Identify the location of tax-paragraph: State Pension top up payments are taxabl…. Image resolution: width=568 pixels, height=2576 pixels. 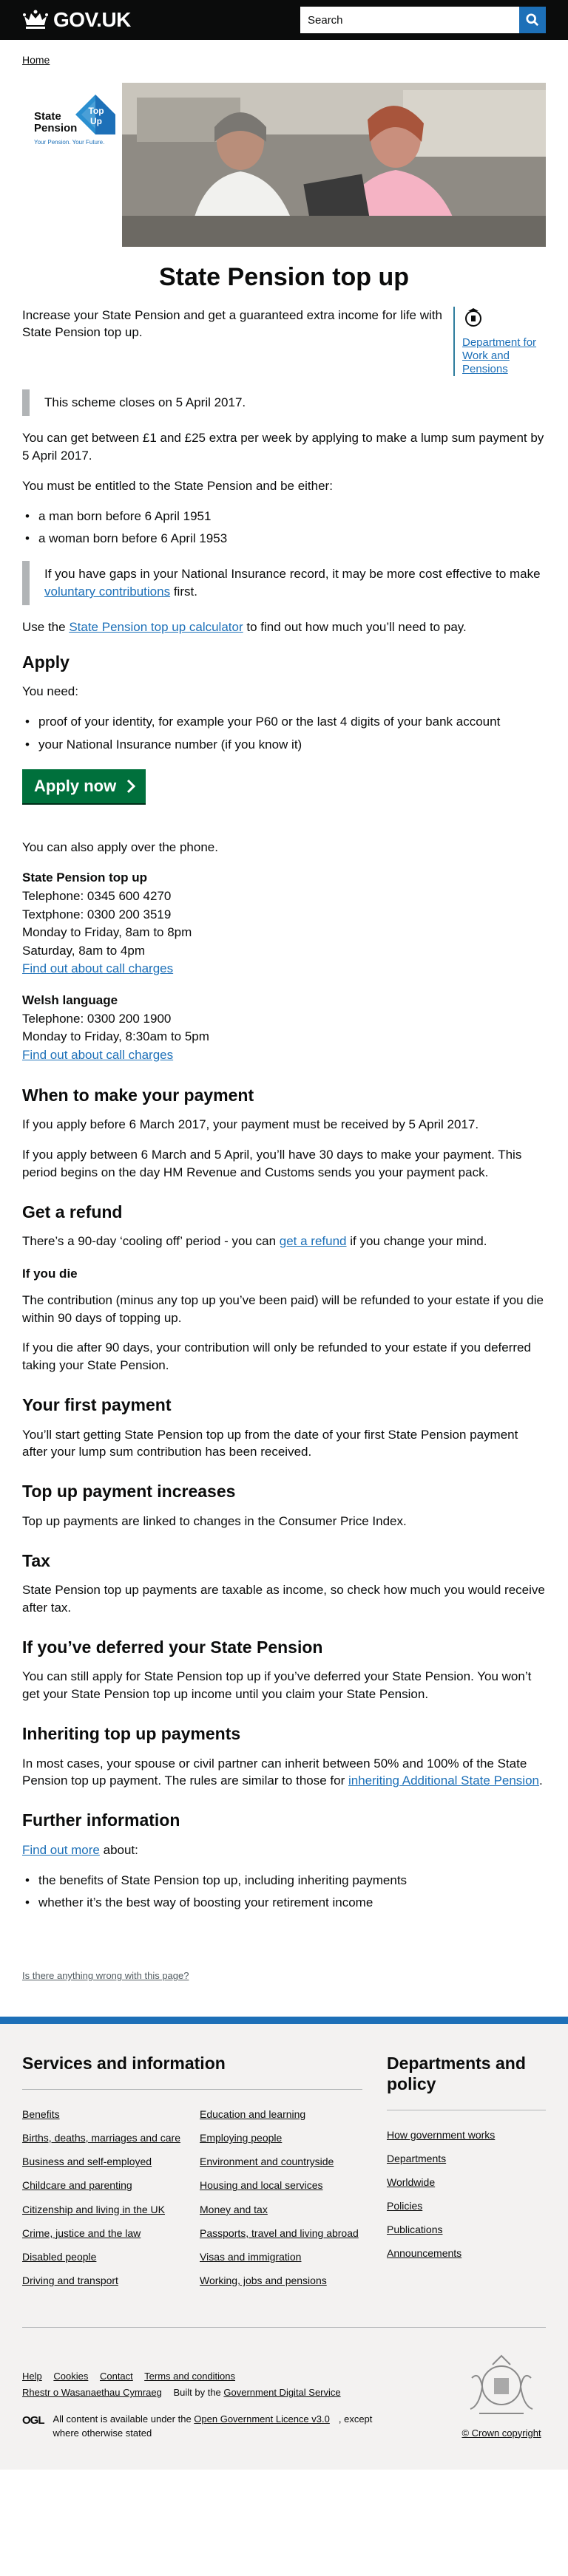
(283, 1599).